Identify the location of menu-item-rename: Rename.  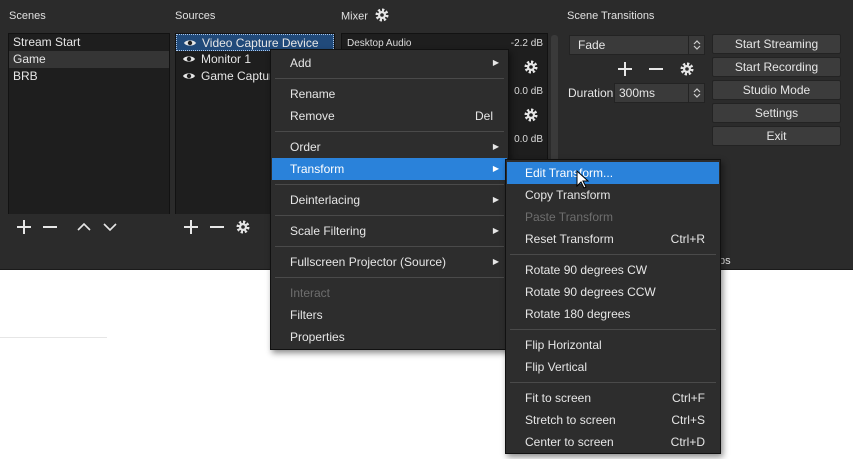
(389, 94).